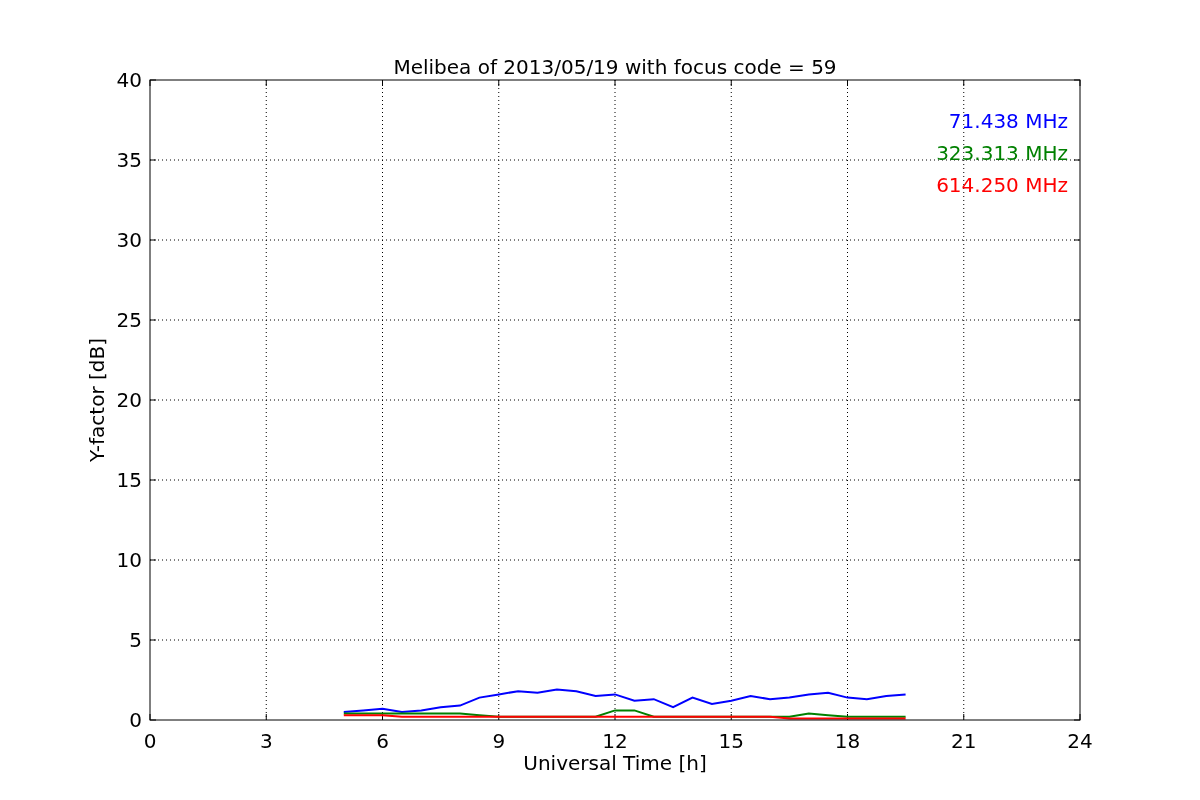 This screenshot has width=1200, height=800. Describe the element at coordinates (129, 400) in the screenshot. I see `y-tick-label: 20` at that location.